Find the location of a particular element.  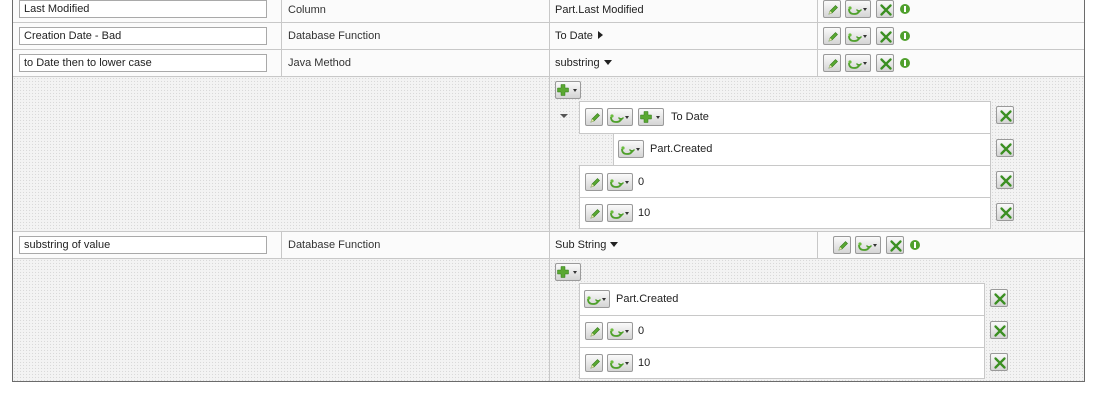

function-name: Sub String is located at coordinates (580, 245).